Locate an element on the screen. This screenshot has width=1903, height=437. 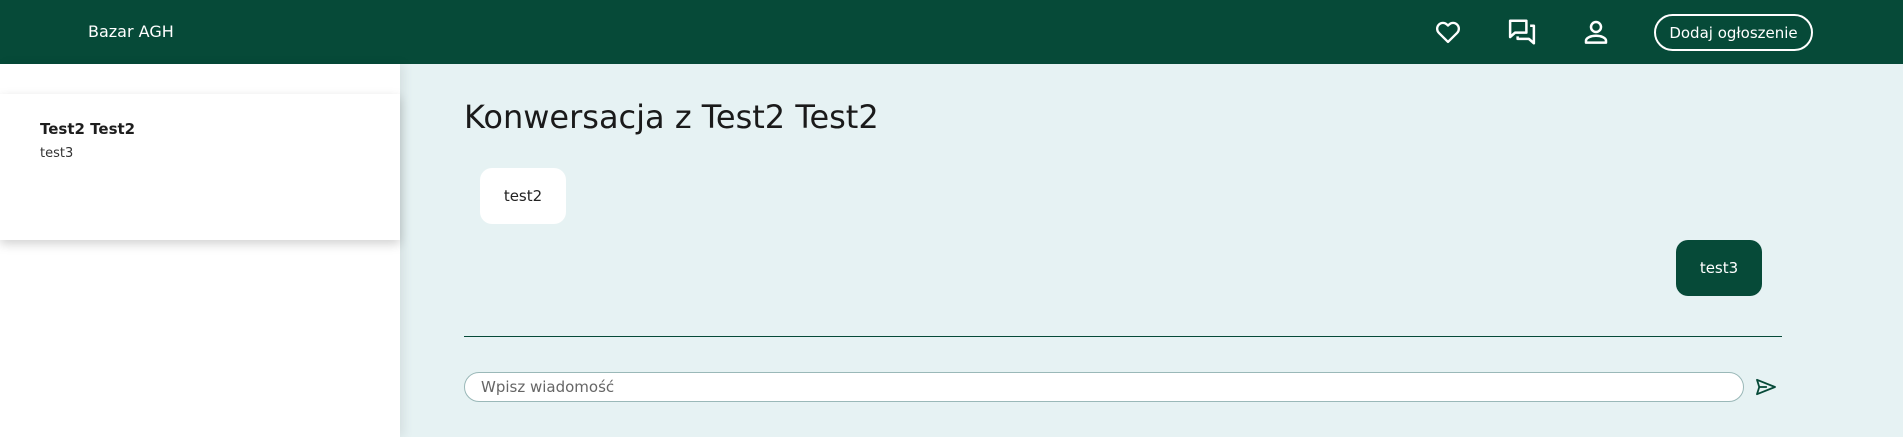
message-incoming: test2 is located at coordinates (523, 196).